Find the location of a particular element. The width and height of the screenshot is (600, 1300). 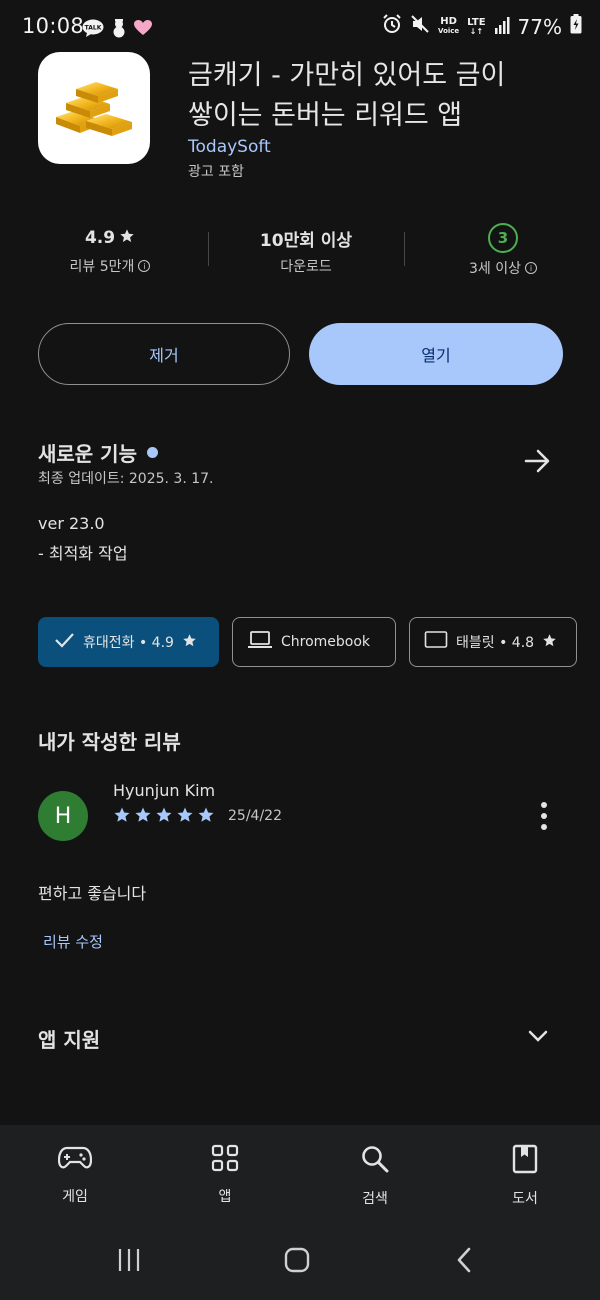

apps-grid-icon is located at coordinates (225, 1160).